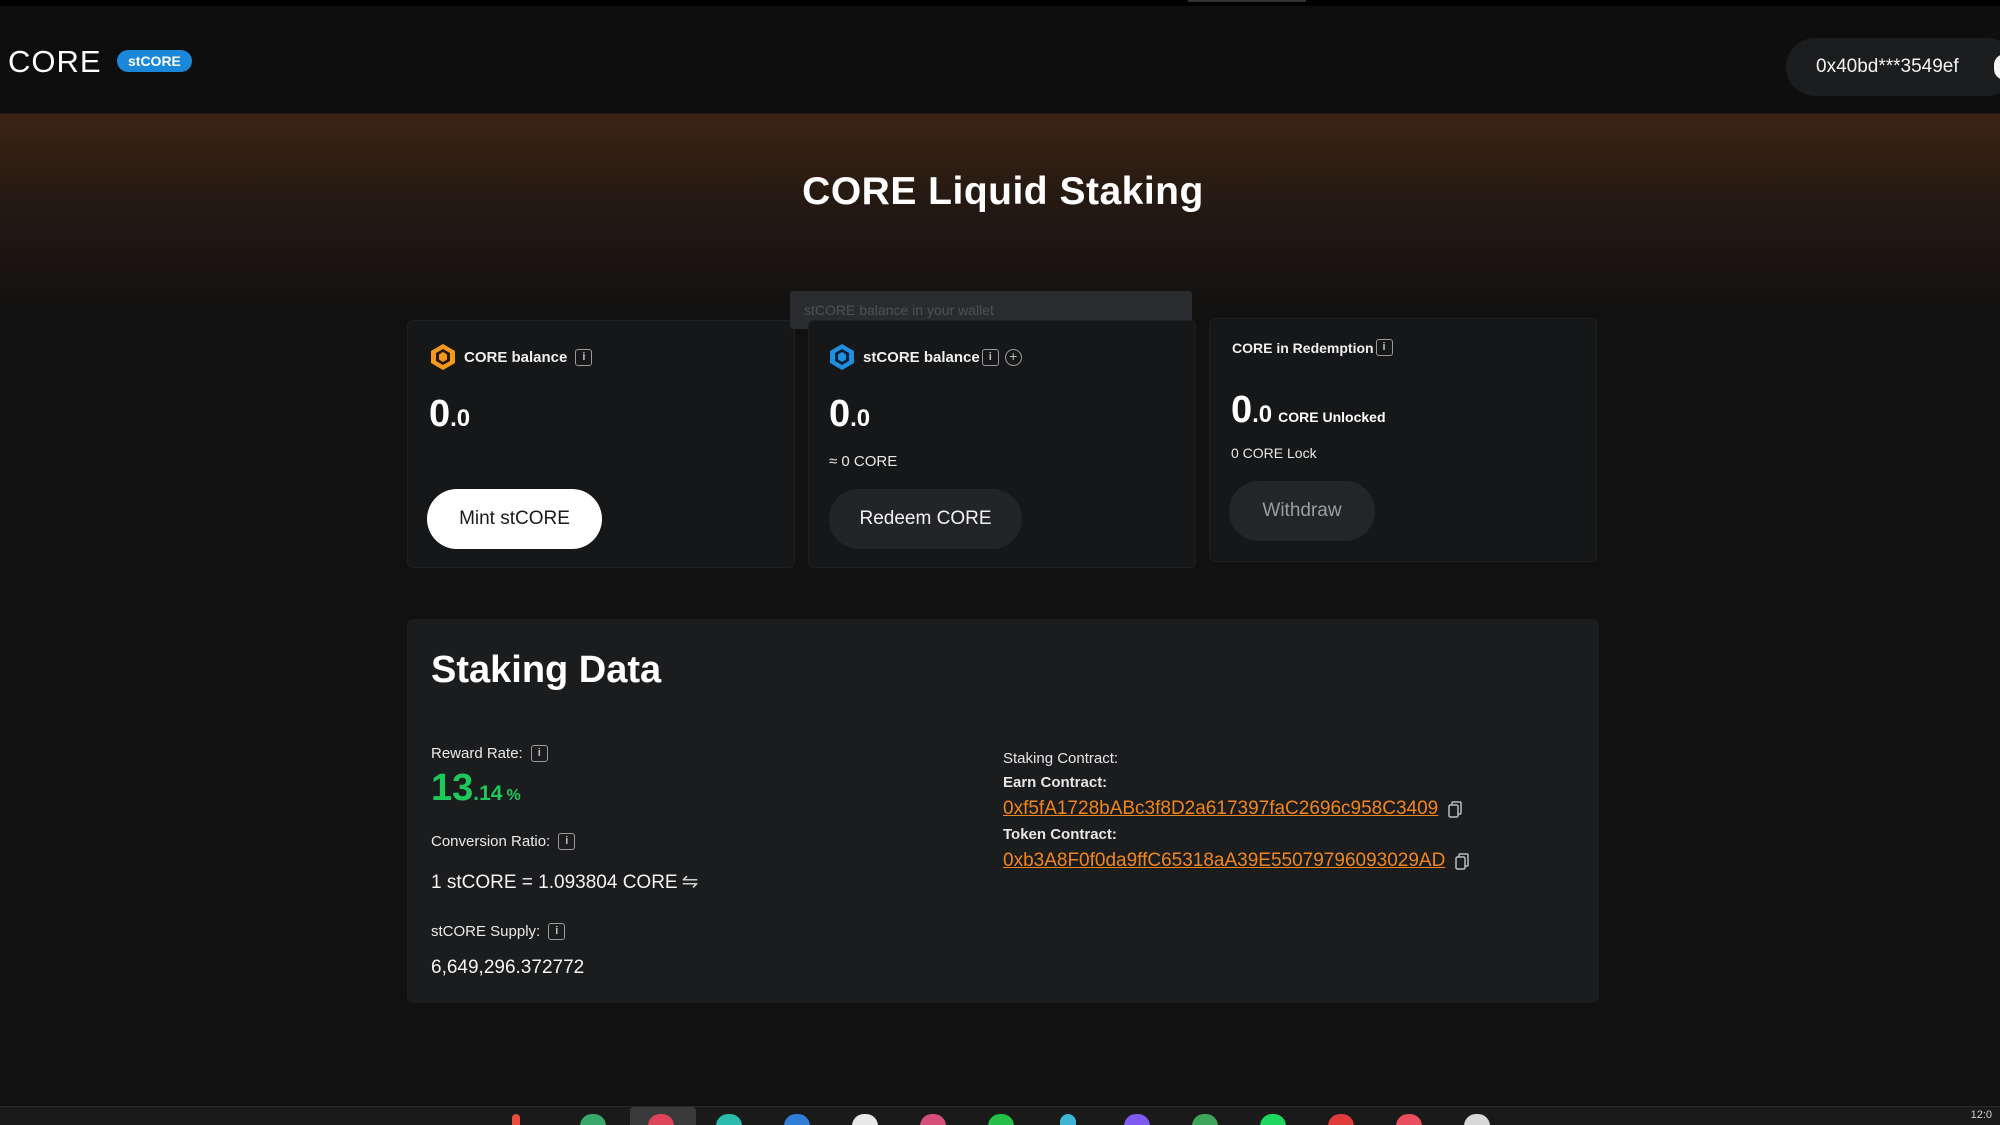 Image resolution: width=2000 pixels, height=1125 pixels. Describe the element at coordinates (1055, 782) in the screenshot. I see `earn-contract-label: Earn Contract:` at that location.